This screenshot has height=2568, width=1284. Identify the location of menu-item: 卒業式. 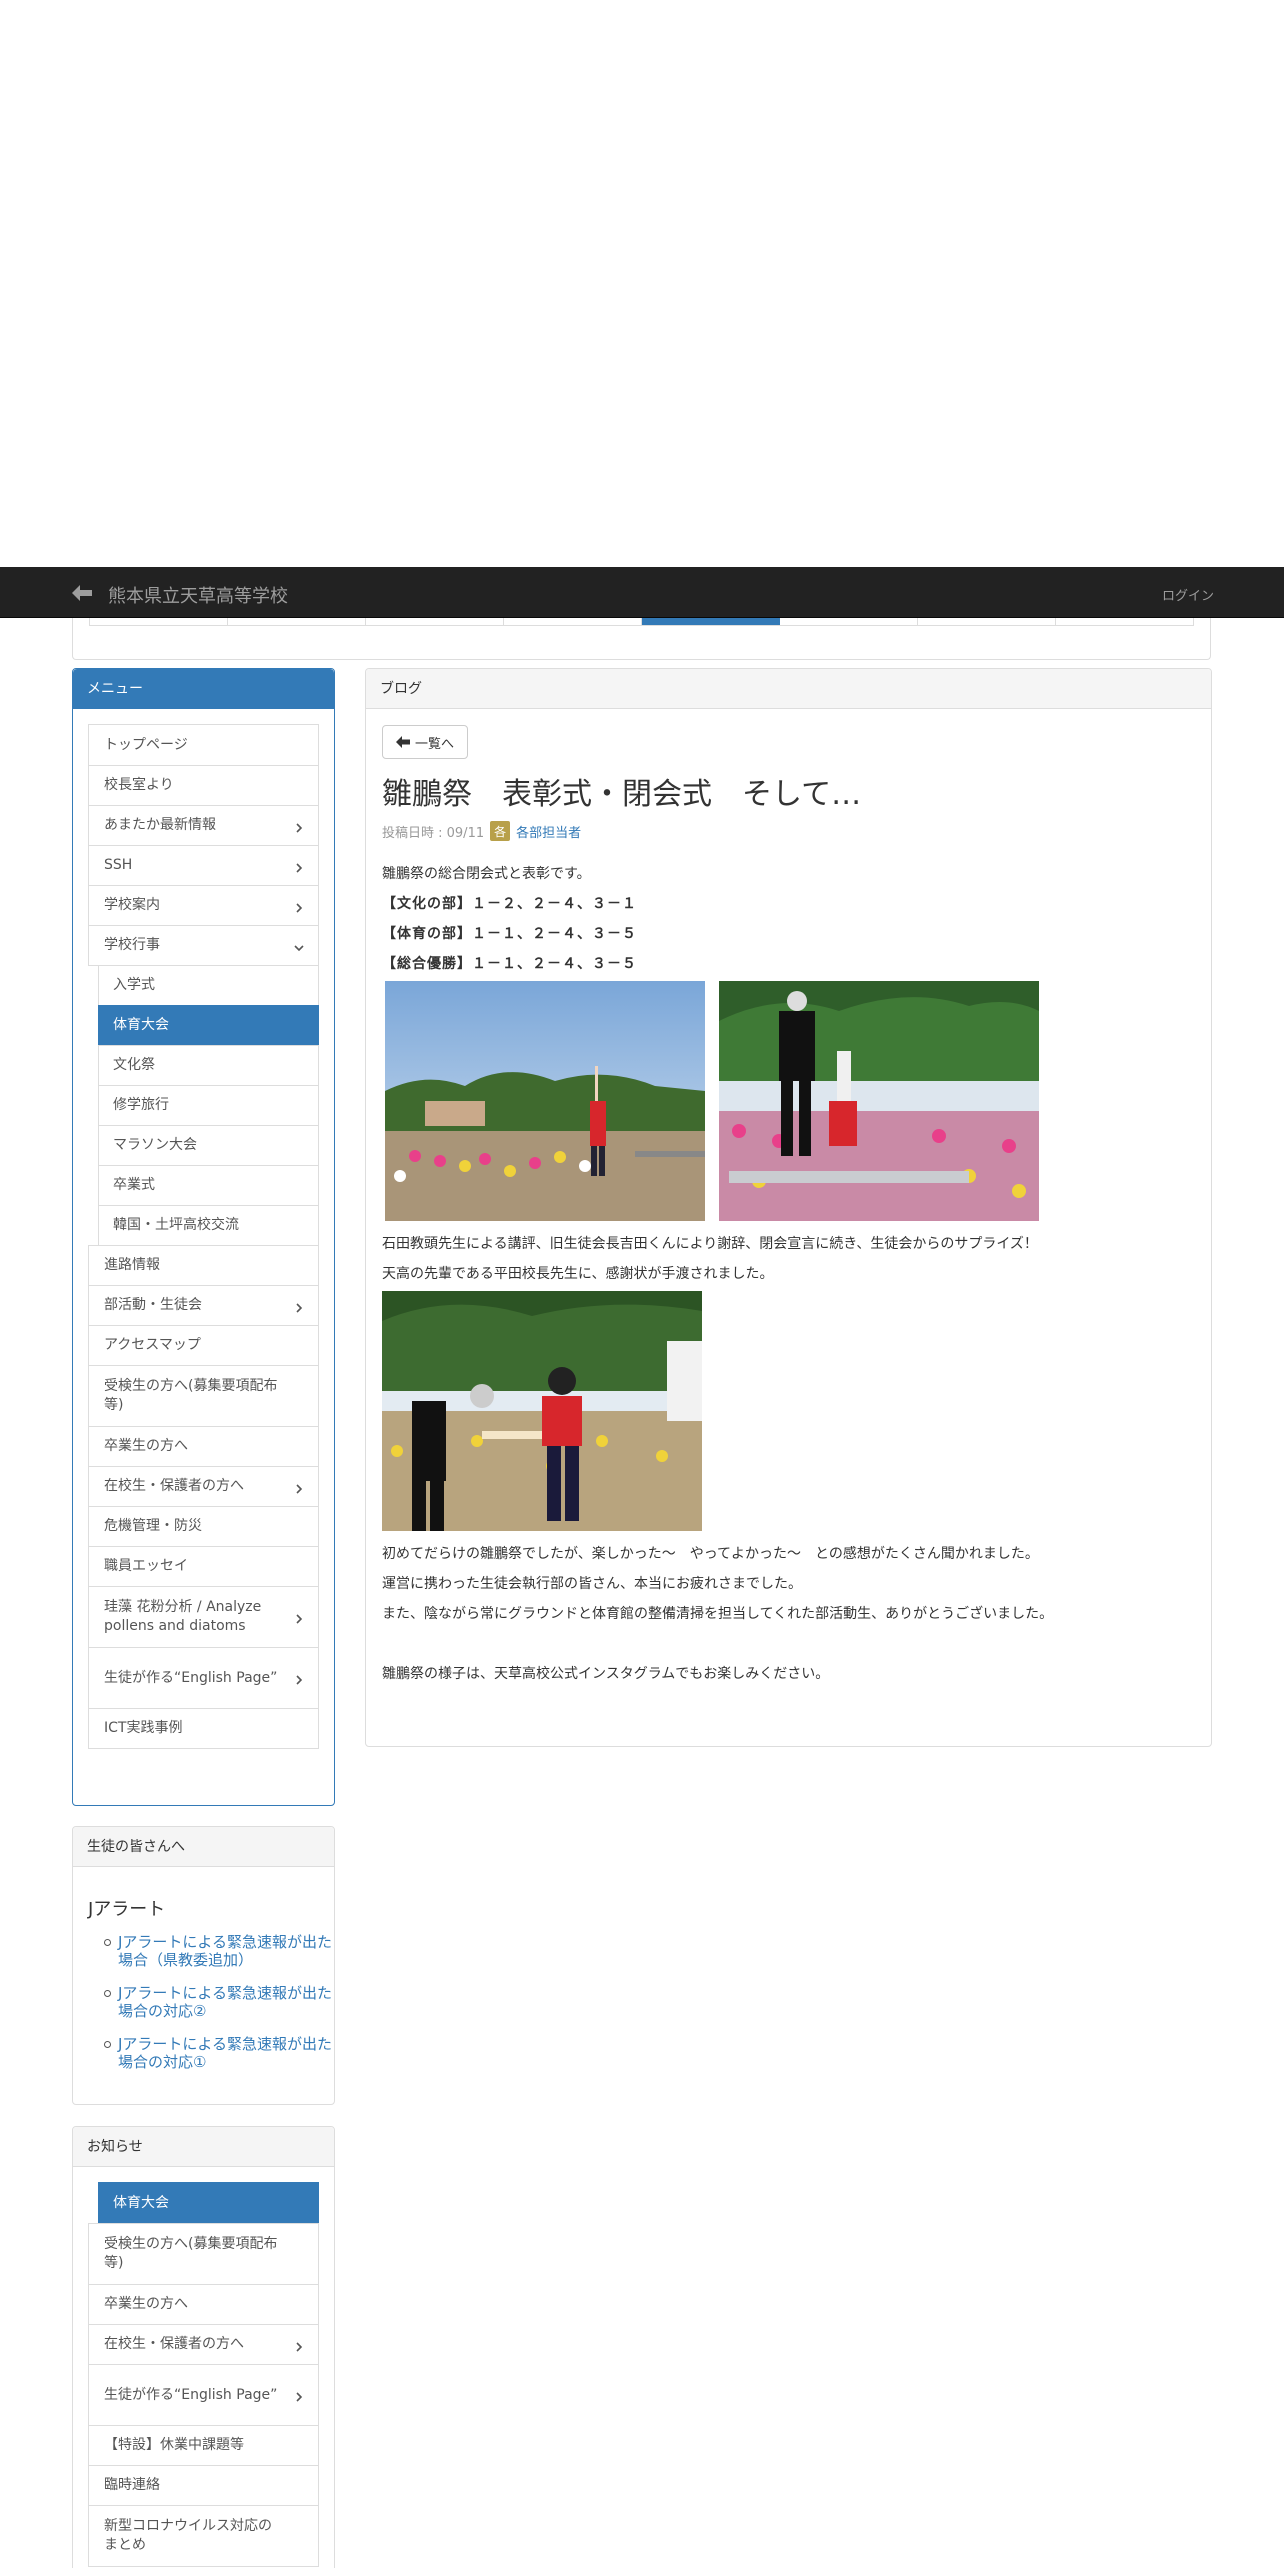
(208, 1185).